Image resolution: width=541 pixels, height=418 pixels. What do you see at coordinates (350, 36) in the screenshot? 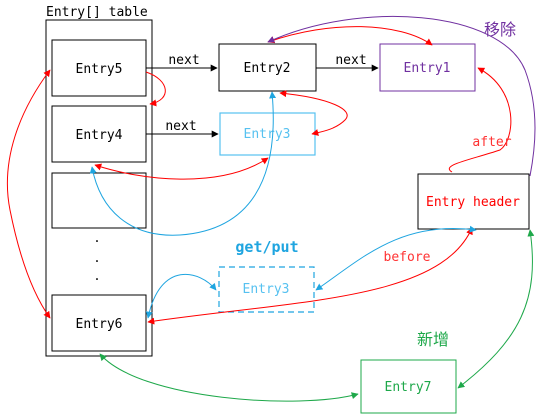
I see `arrow-red-entry2-entry1` at bounding box center [350, 36].